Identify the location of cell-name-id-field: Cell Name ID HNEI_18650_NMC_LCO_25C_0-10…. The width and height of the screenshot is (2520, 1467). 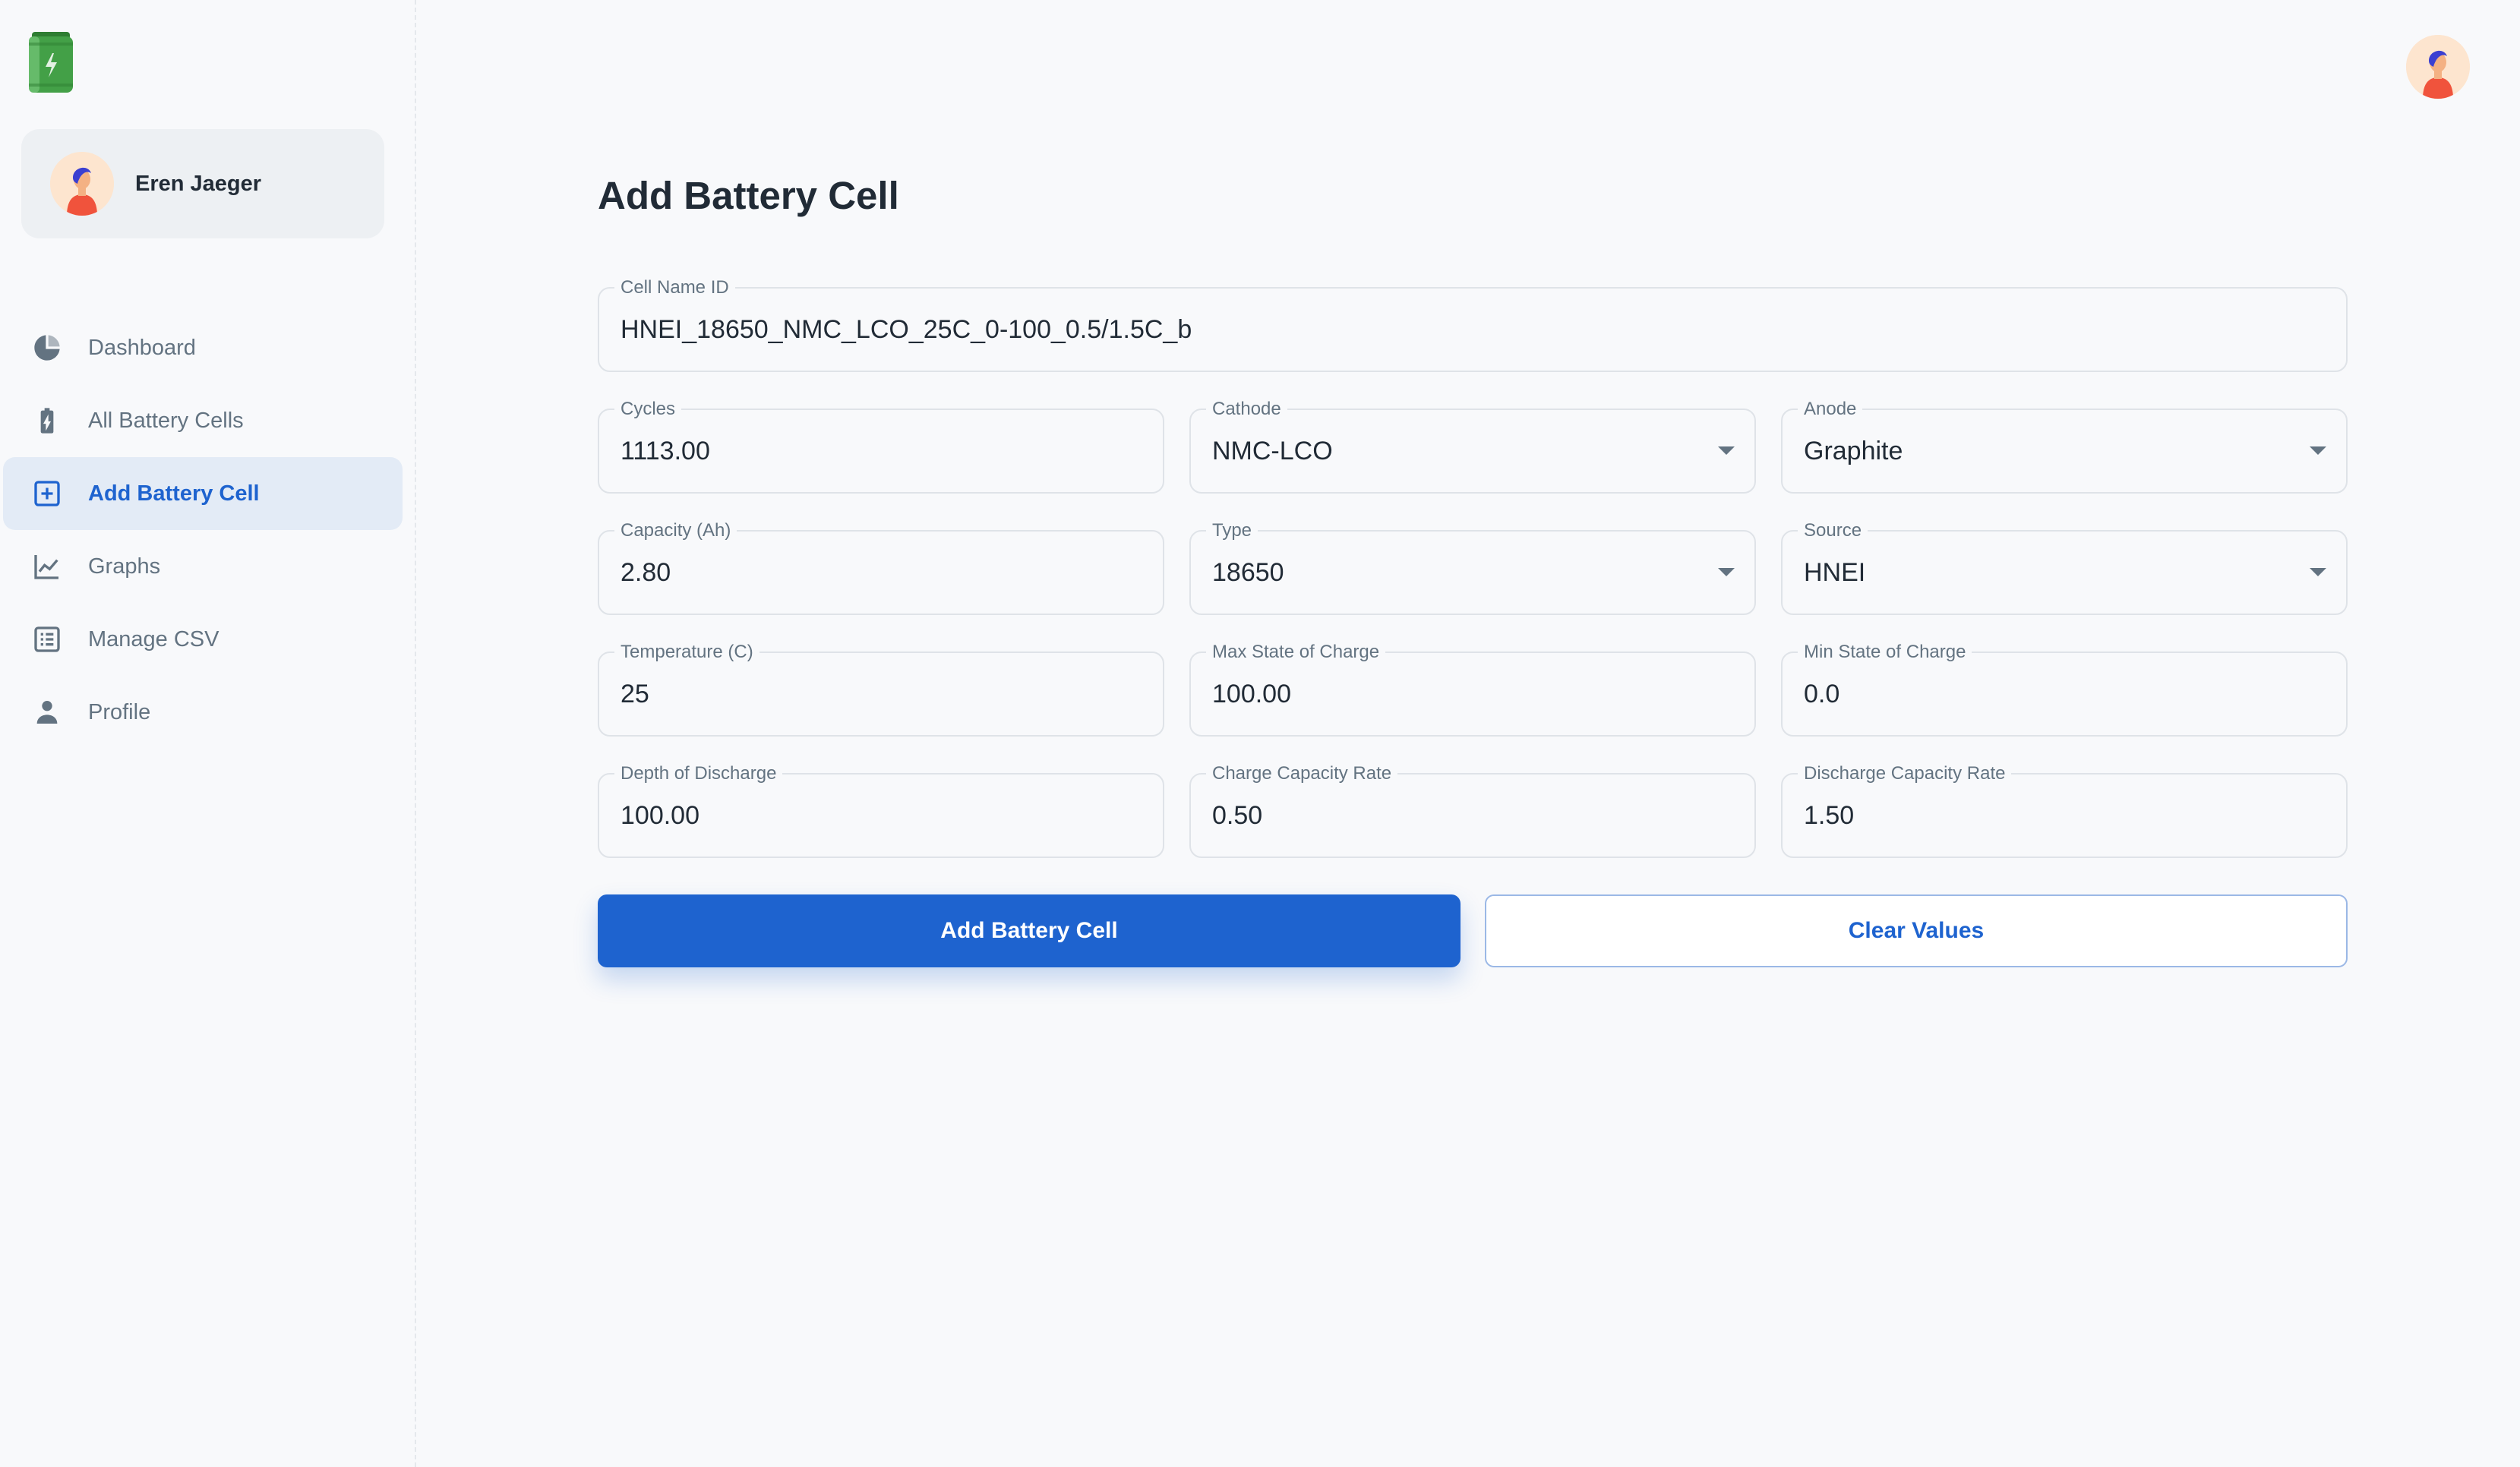
(1473, 324).